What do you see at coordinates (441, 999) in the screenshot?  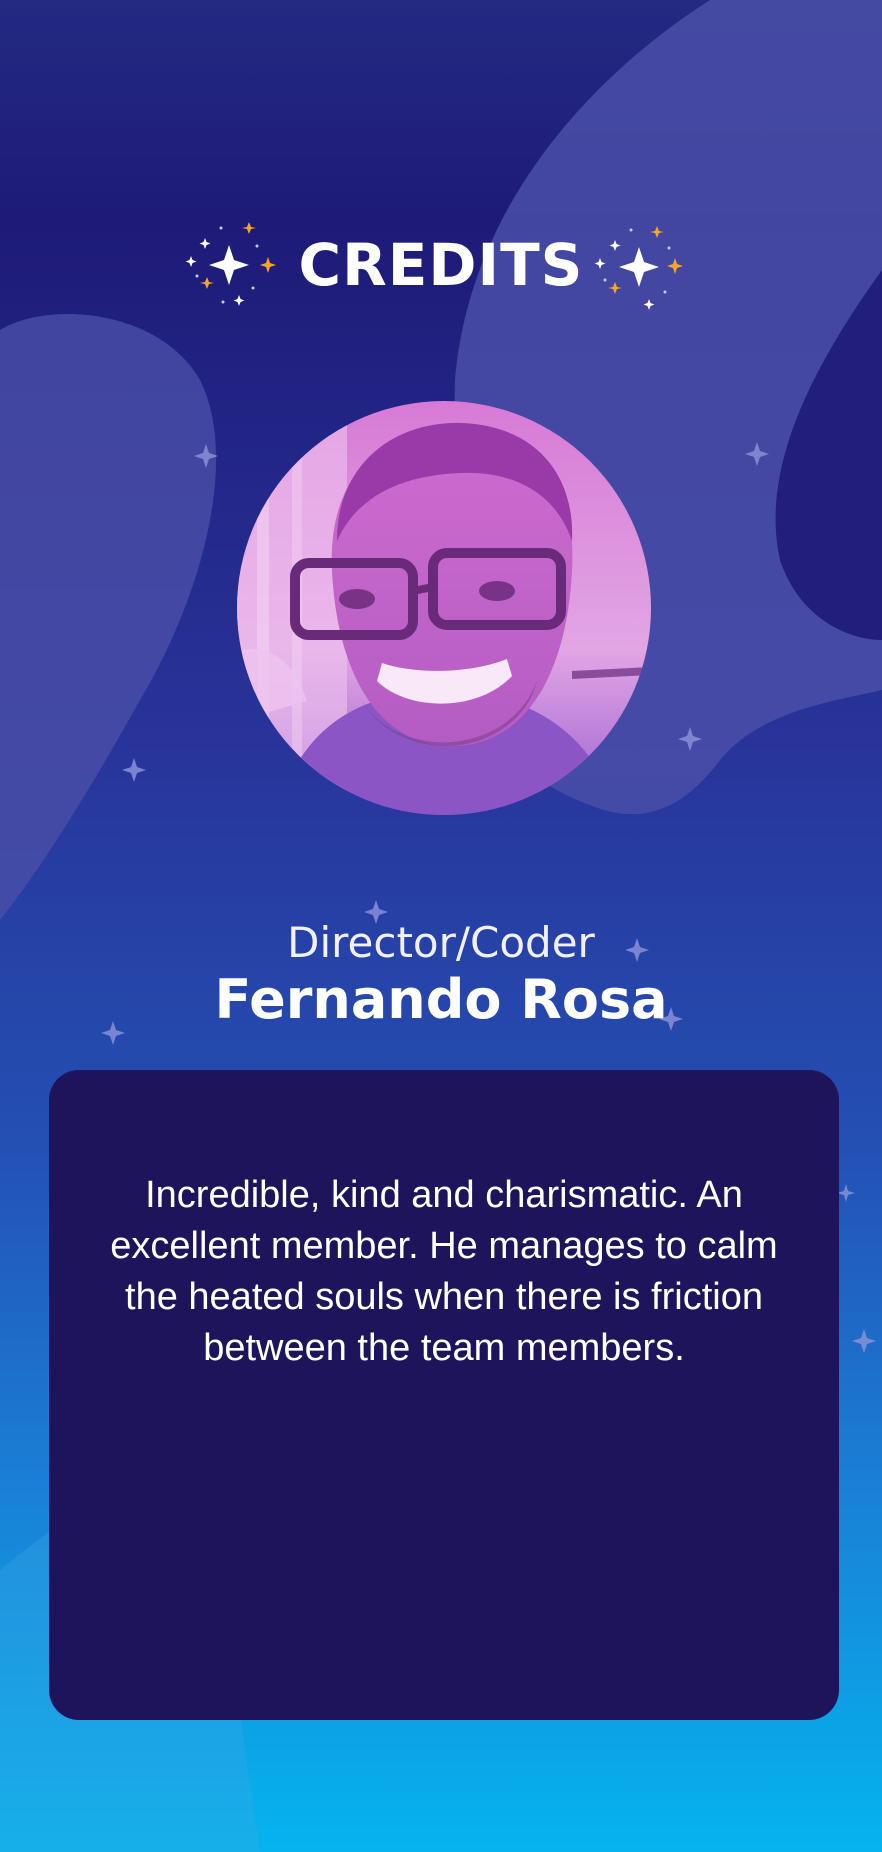 I see `member-name: Fernando Rosa` at bounding box center [441, 999].